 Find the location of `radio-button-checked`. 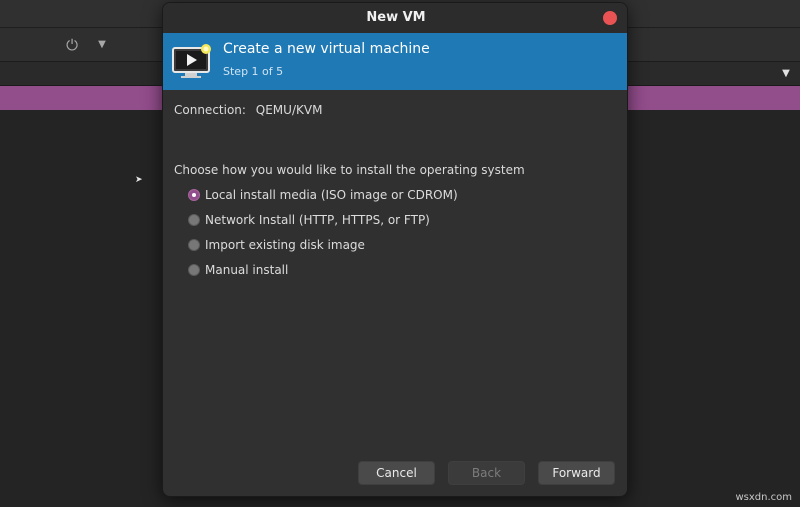

radio-button-checked is located at coordinates (194, 195).